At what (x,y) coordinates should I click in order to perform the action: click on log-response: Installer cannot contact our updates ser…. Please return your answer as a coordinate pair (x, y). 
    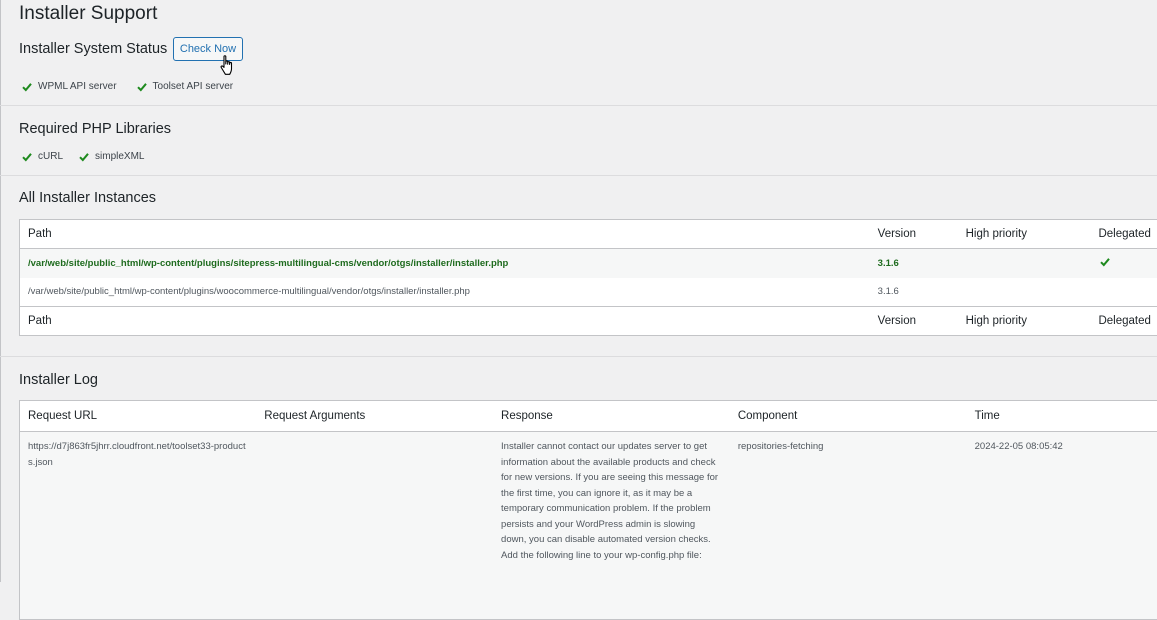
    Looking at the image, I should click on (611, 526).